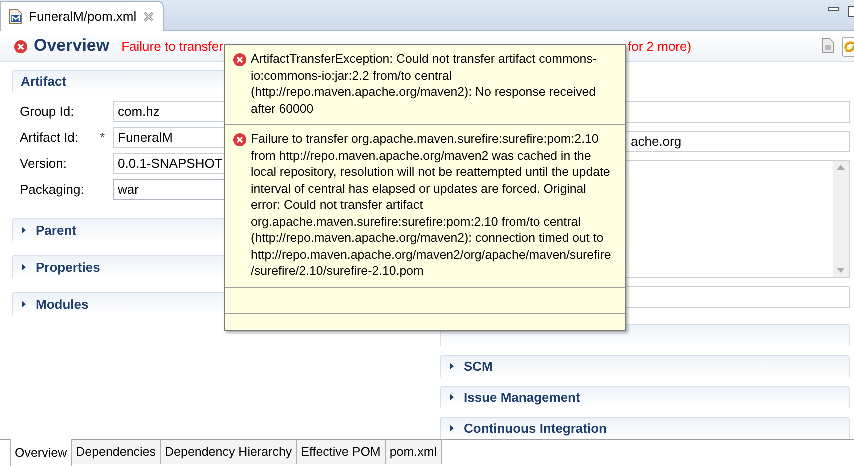 This screenshot has height=466, width=854. Describe the element at coordinates (72, 46) in the screenshot. I see `page-title: Overview` at that location.